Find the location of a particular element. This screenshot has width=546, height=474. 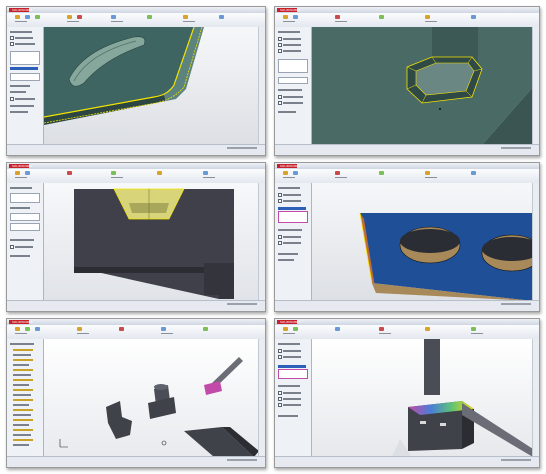

angle-input is located at coordinates (25, 227).